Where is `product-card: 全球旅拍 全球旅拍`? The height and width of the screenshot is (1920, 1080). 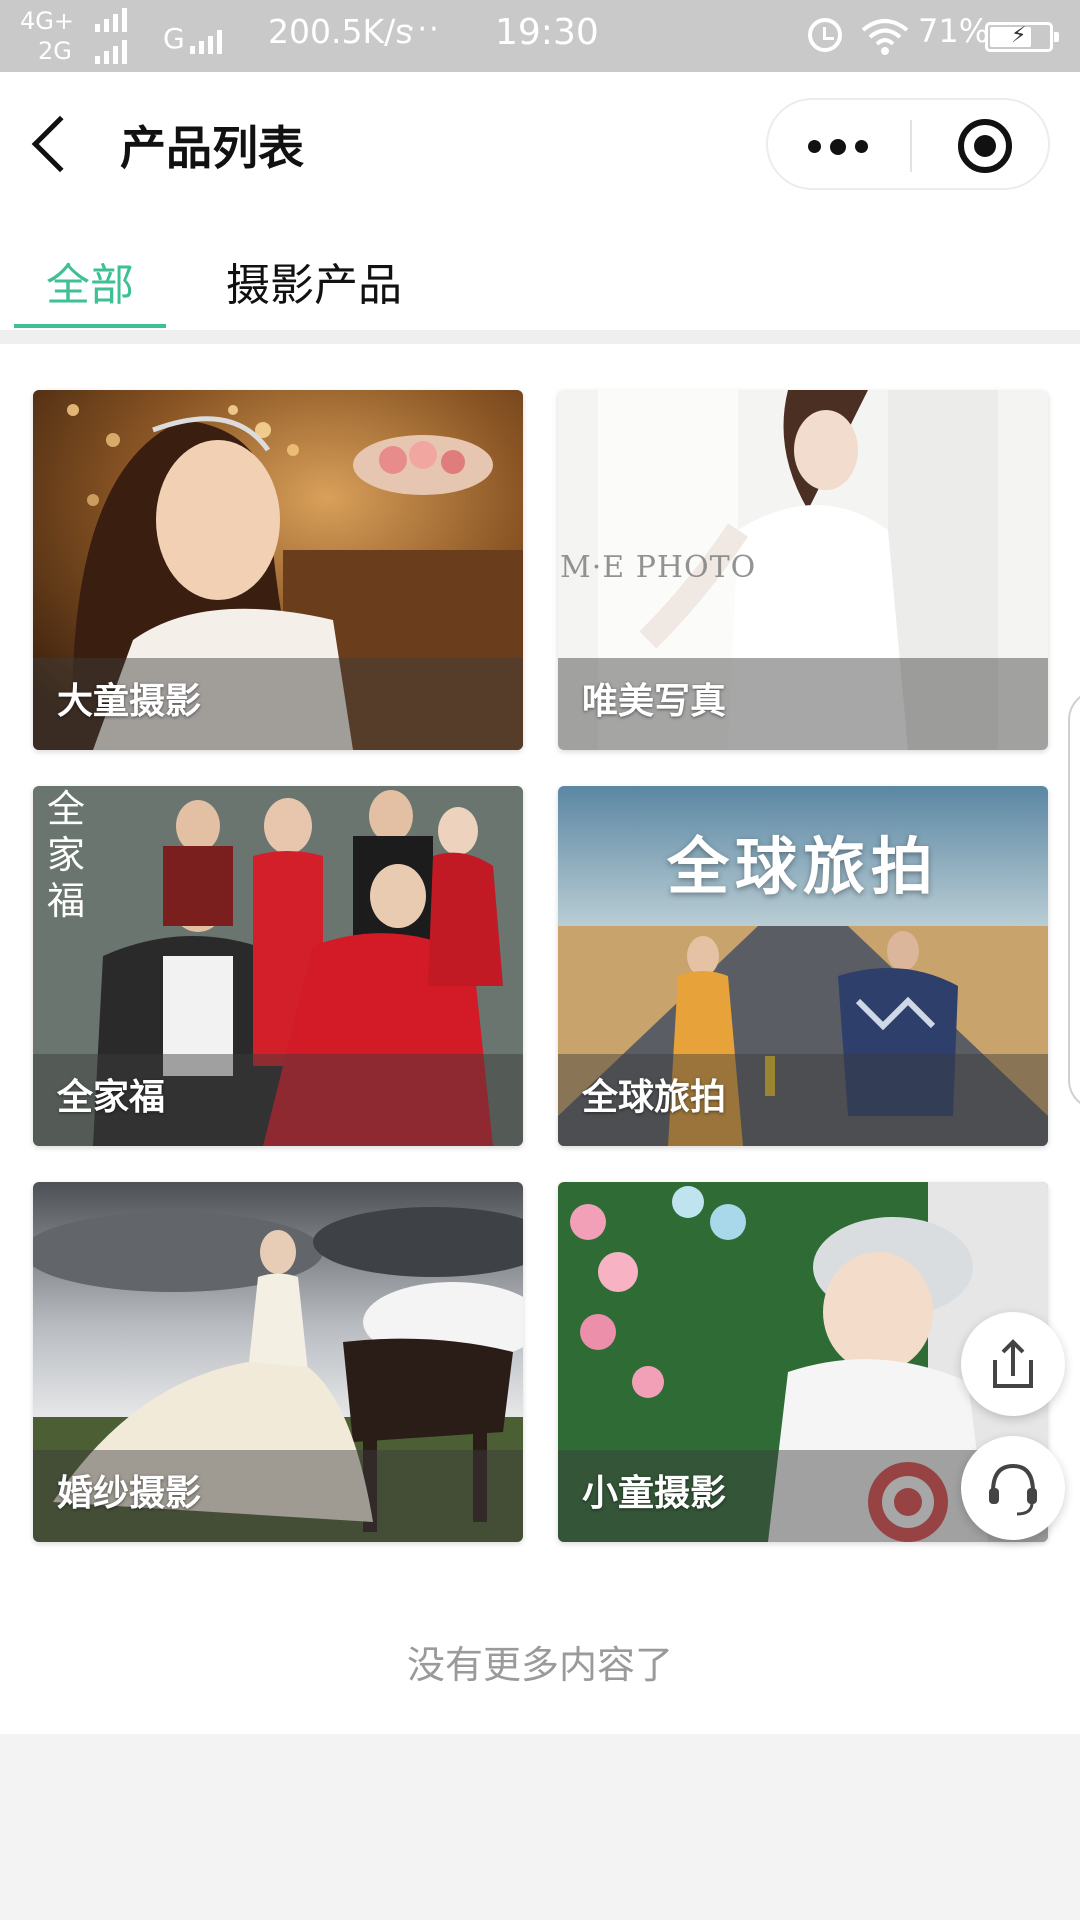 product-card: 全球旅拍 全球旅拍 is located at coordinates (803, 966).